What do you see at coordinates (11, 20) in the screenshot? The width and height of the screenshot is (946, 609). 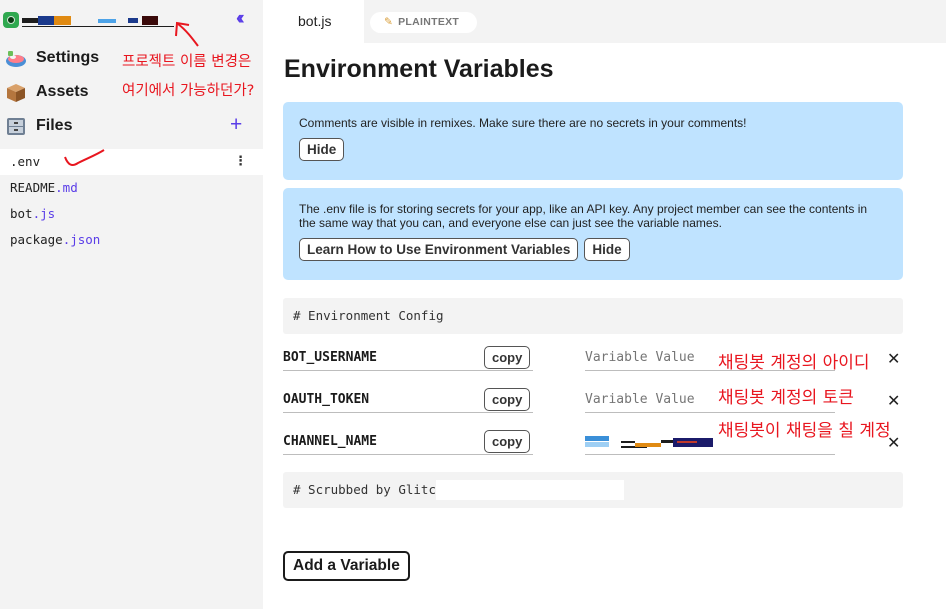 I see `project-status-icon` at bounding box center [11, 20].